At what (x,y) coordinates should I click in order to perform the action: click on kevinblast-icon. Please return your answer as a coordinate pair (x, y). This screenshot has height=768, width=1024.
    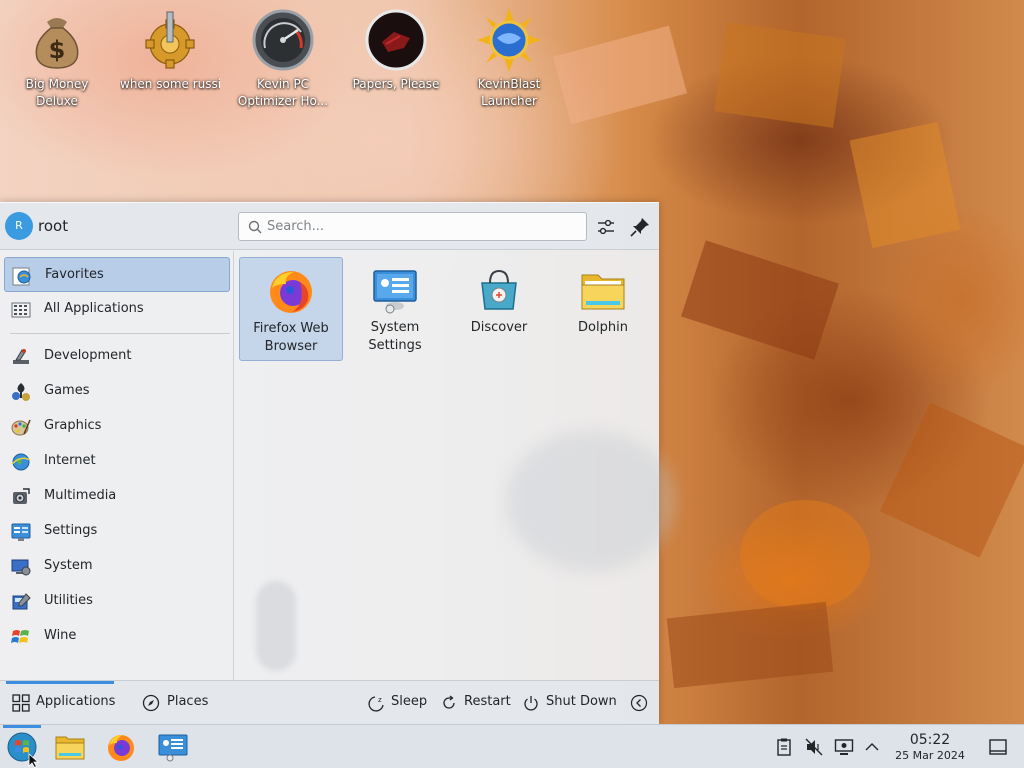
    Looking at the image, I should click on (509, 40).